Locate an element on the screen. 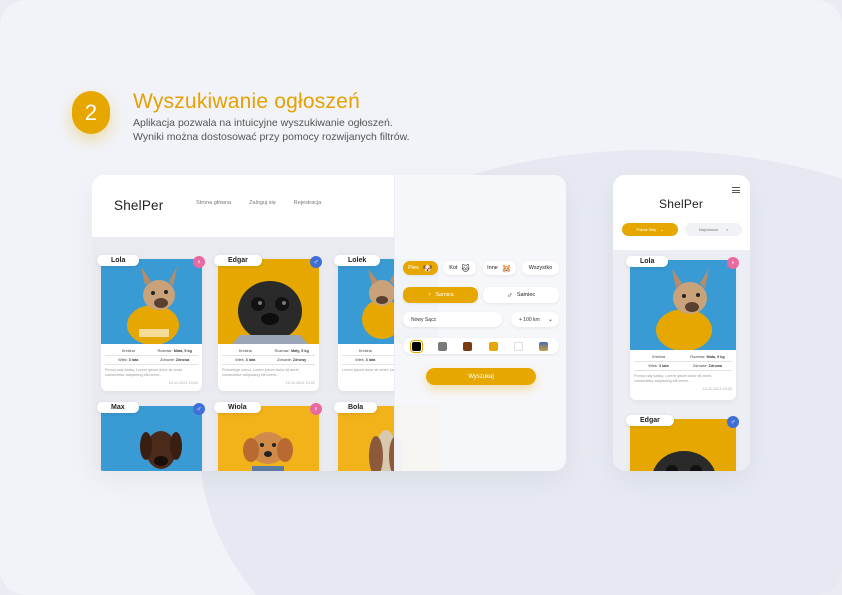 The width and height of the screenshot is (842, 595). desktop-nav-links: Strona główna Zaloguj się Rejestracja is located at coordinates (260, 203).